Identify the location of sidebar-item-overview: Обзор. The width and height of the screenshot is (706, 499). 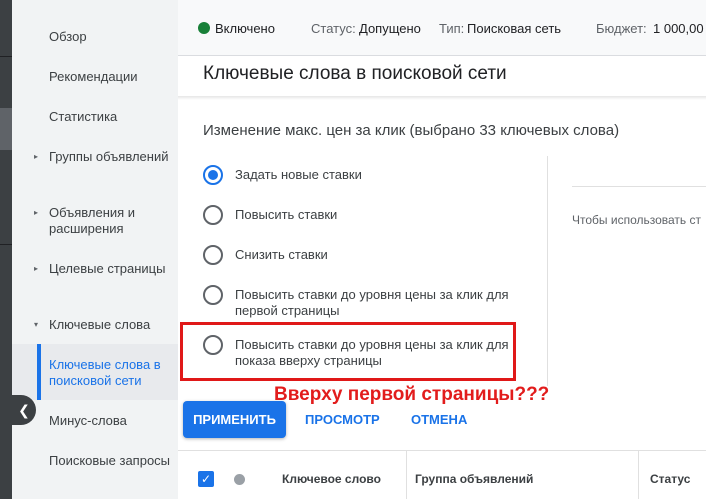
(95, 38).